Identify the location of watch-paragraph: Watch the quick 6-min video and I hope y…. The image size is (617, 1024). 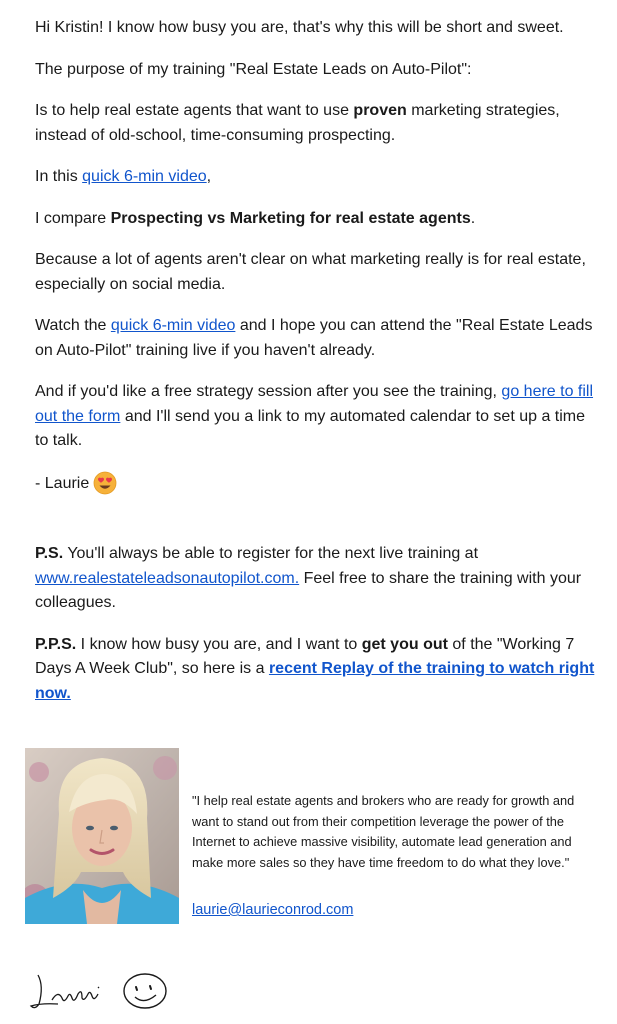
(315, 338).